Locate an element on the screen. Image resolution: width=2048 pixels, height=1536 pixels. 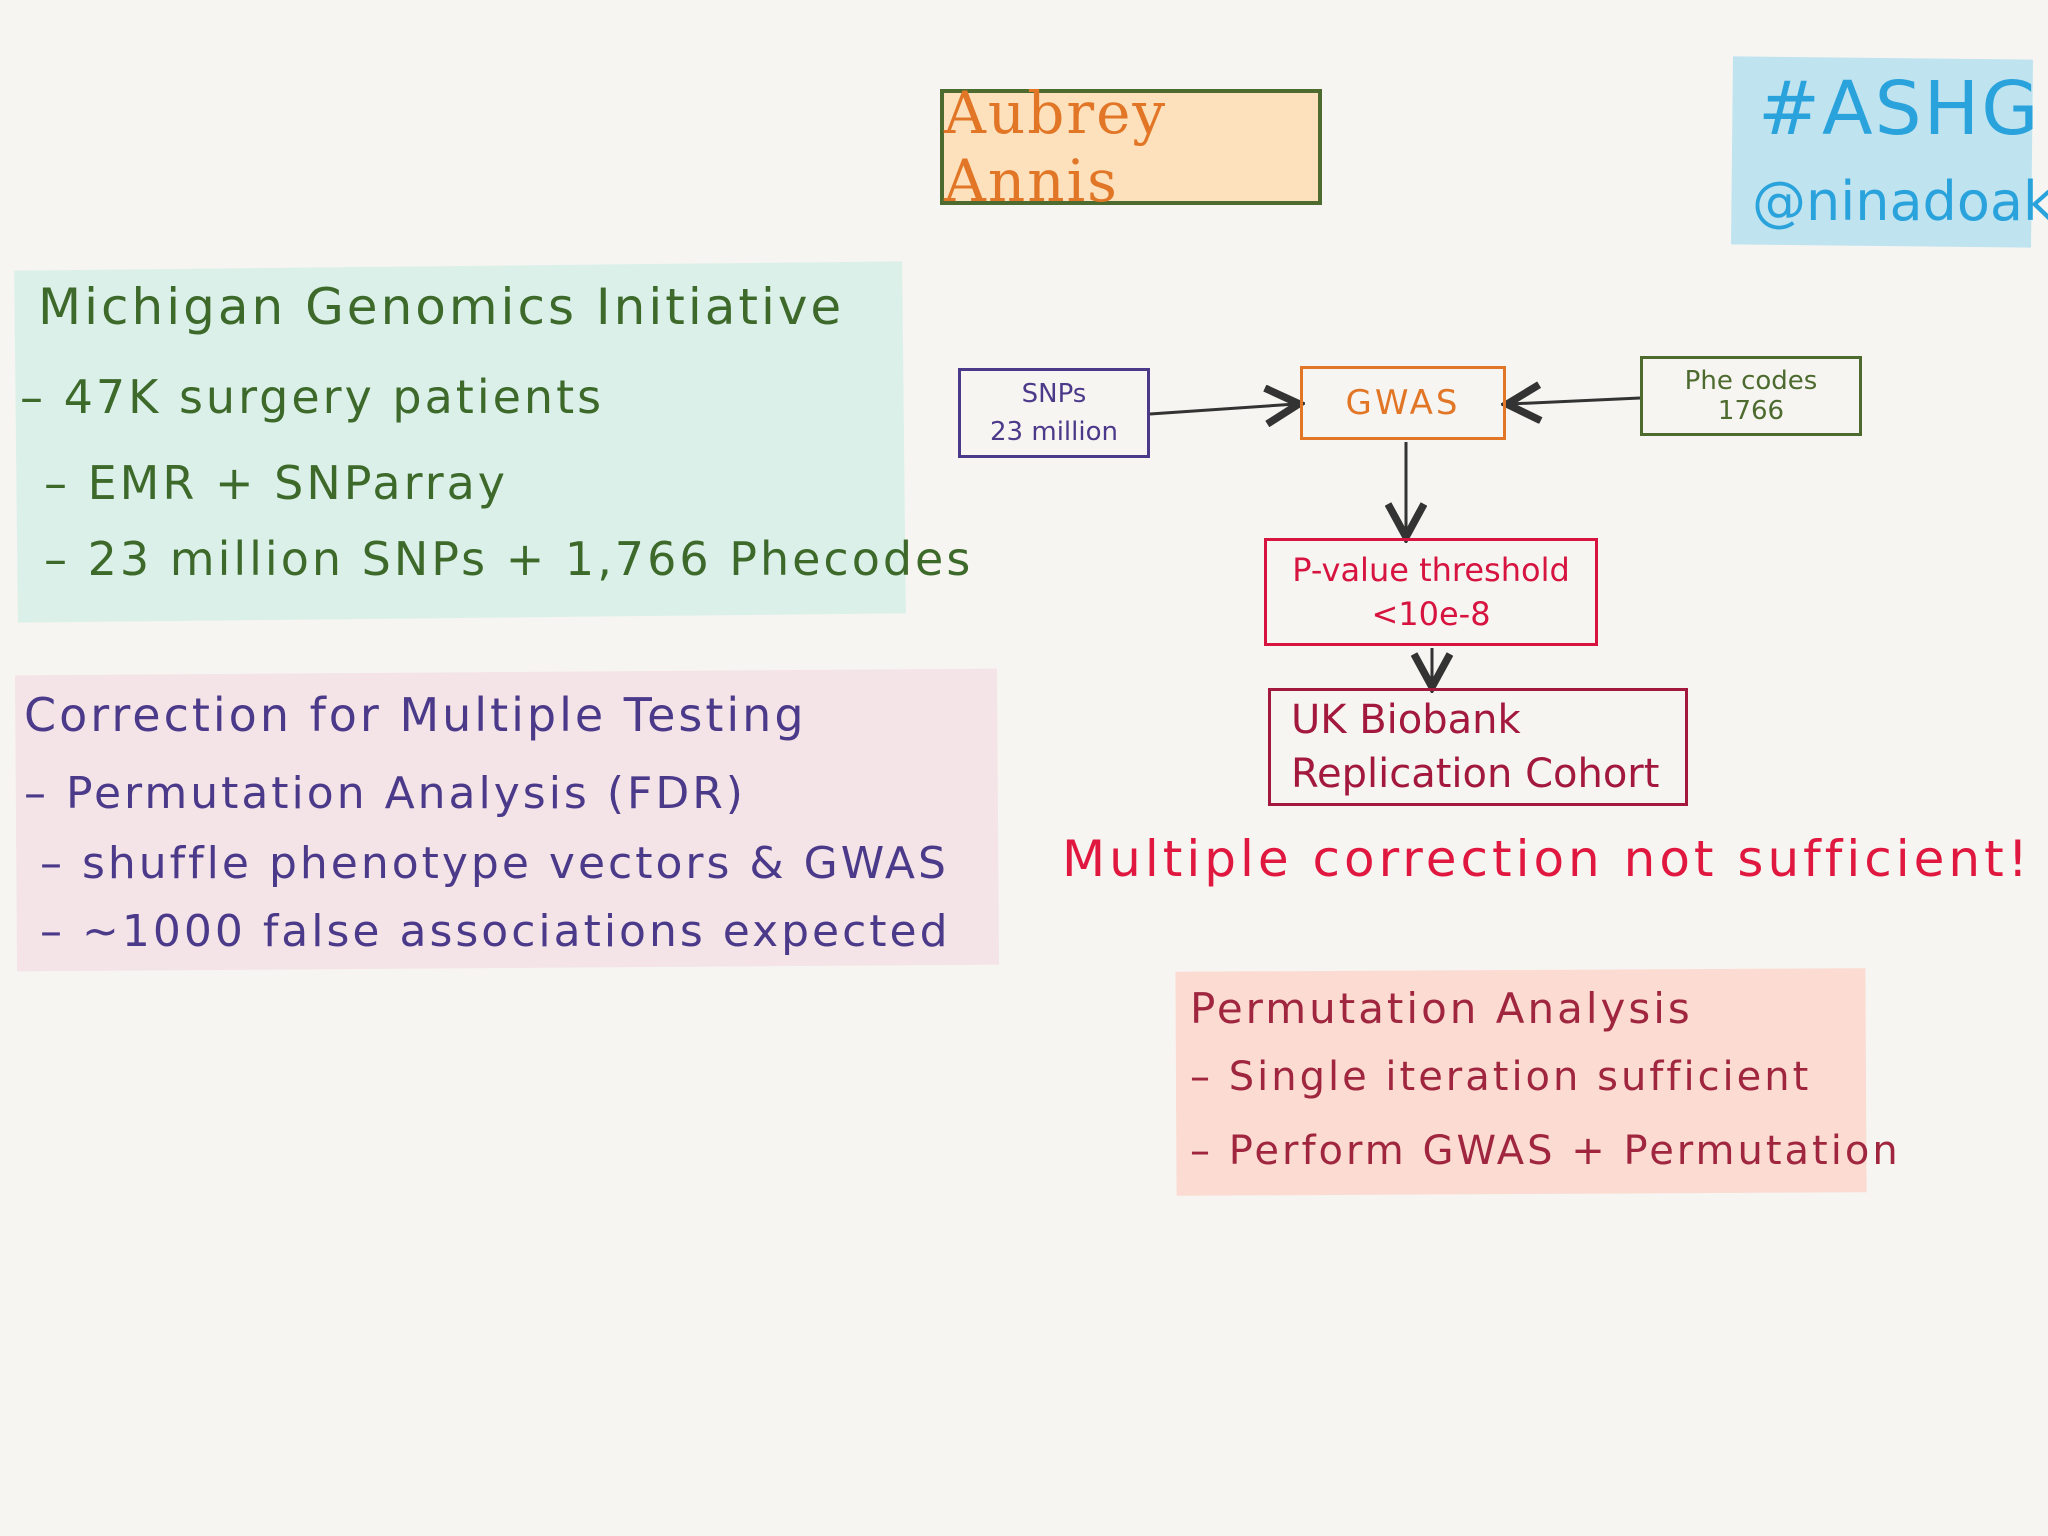
gwas-label: GWAS is located at coordinates (1403, 403).